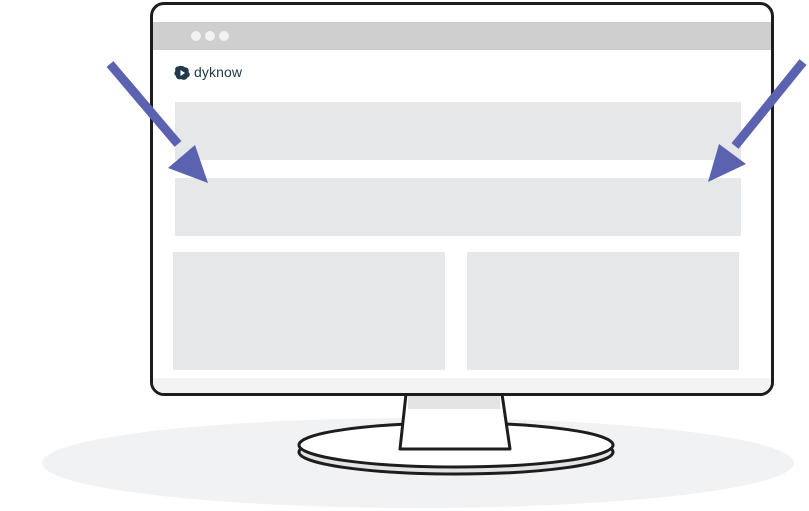 This screenshot has height=511, width=809. What do you see at coordinates (157, 122) in the screenshot?
I see `left-pointing-arrow-icon` at bounding box center [157, 122].